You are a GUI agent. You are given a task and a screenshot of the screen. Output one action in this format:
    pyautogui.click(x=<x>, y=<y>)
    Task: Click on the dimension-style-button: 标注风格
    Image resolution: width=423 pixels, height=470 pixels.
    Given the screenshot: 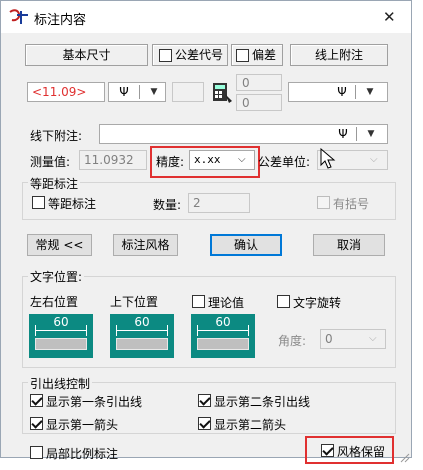 What is the action you would take?
    pyautogui.click(x=145, y=245)
    